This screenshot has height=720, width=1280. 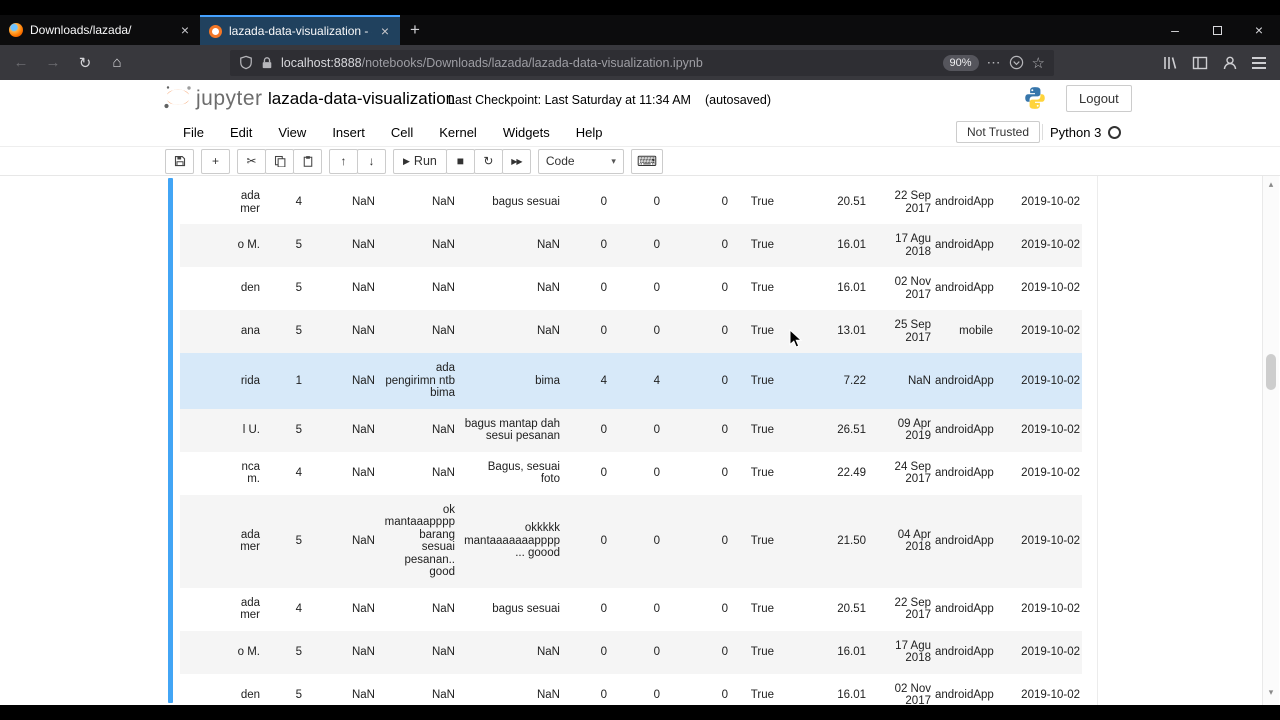 I want to click on table-cell: 5, so click(x=298, y=429).